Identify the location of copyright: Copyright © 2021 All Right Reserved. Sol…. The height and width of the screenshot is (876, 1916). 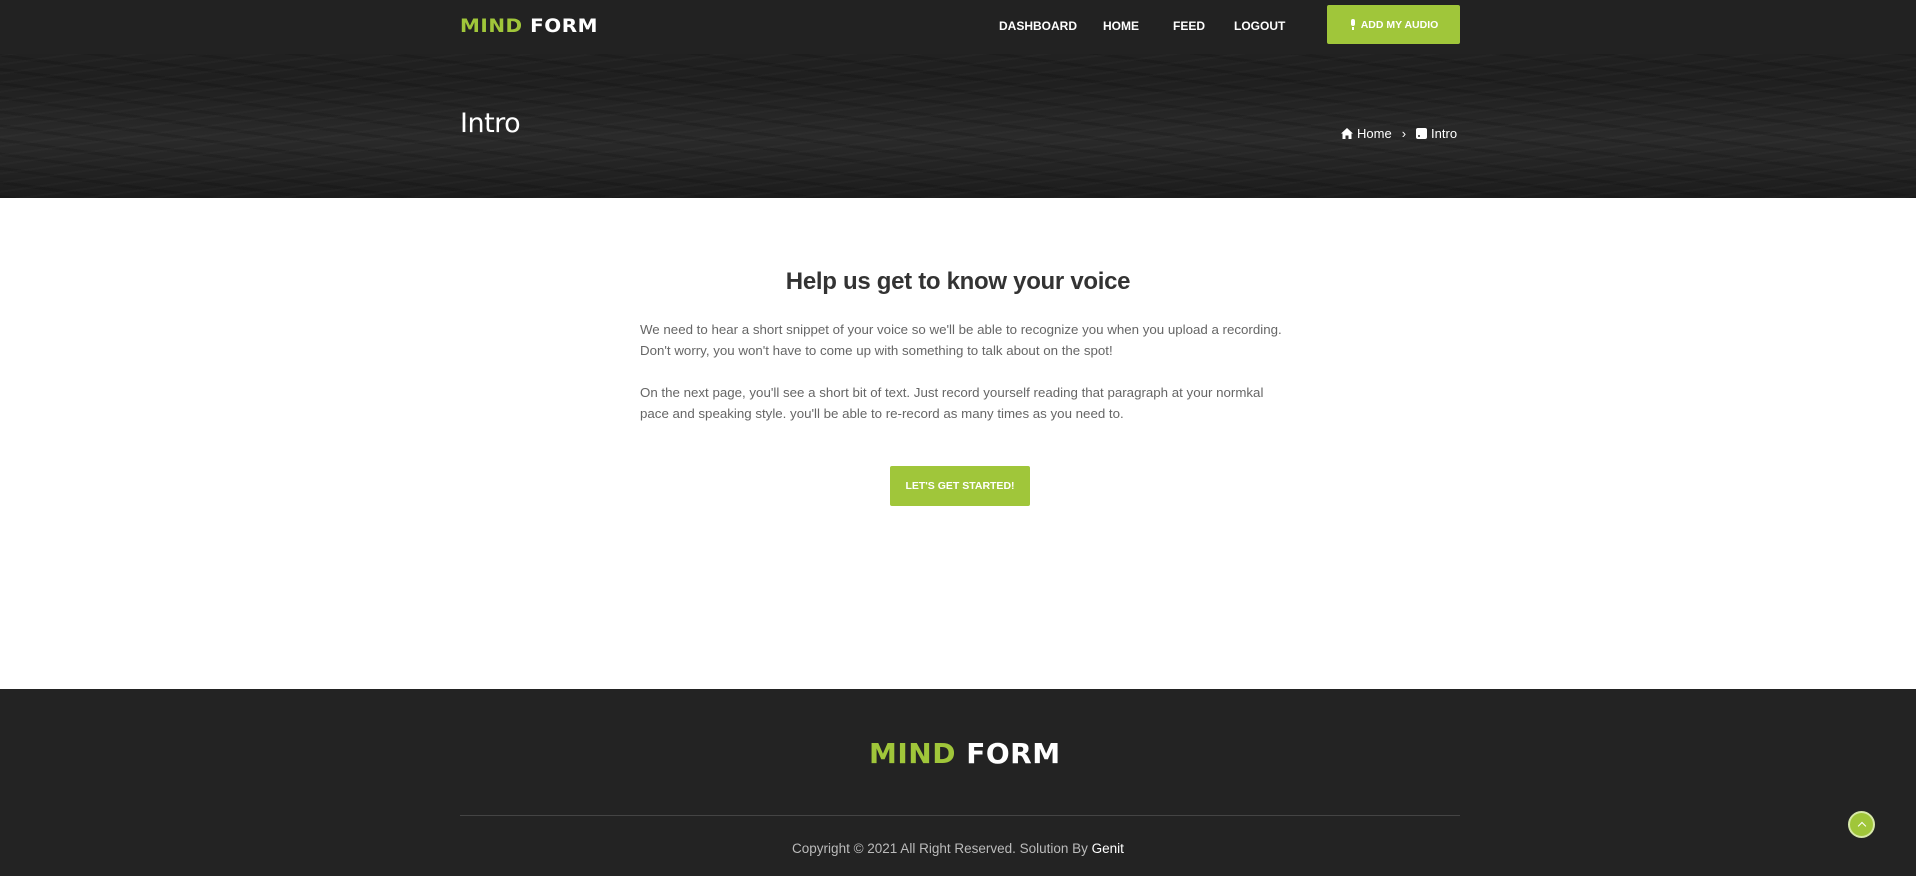
(958, 848).